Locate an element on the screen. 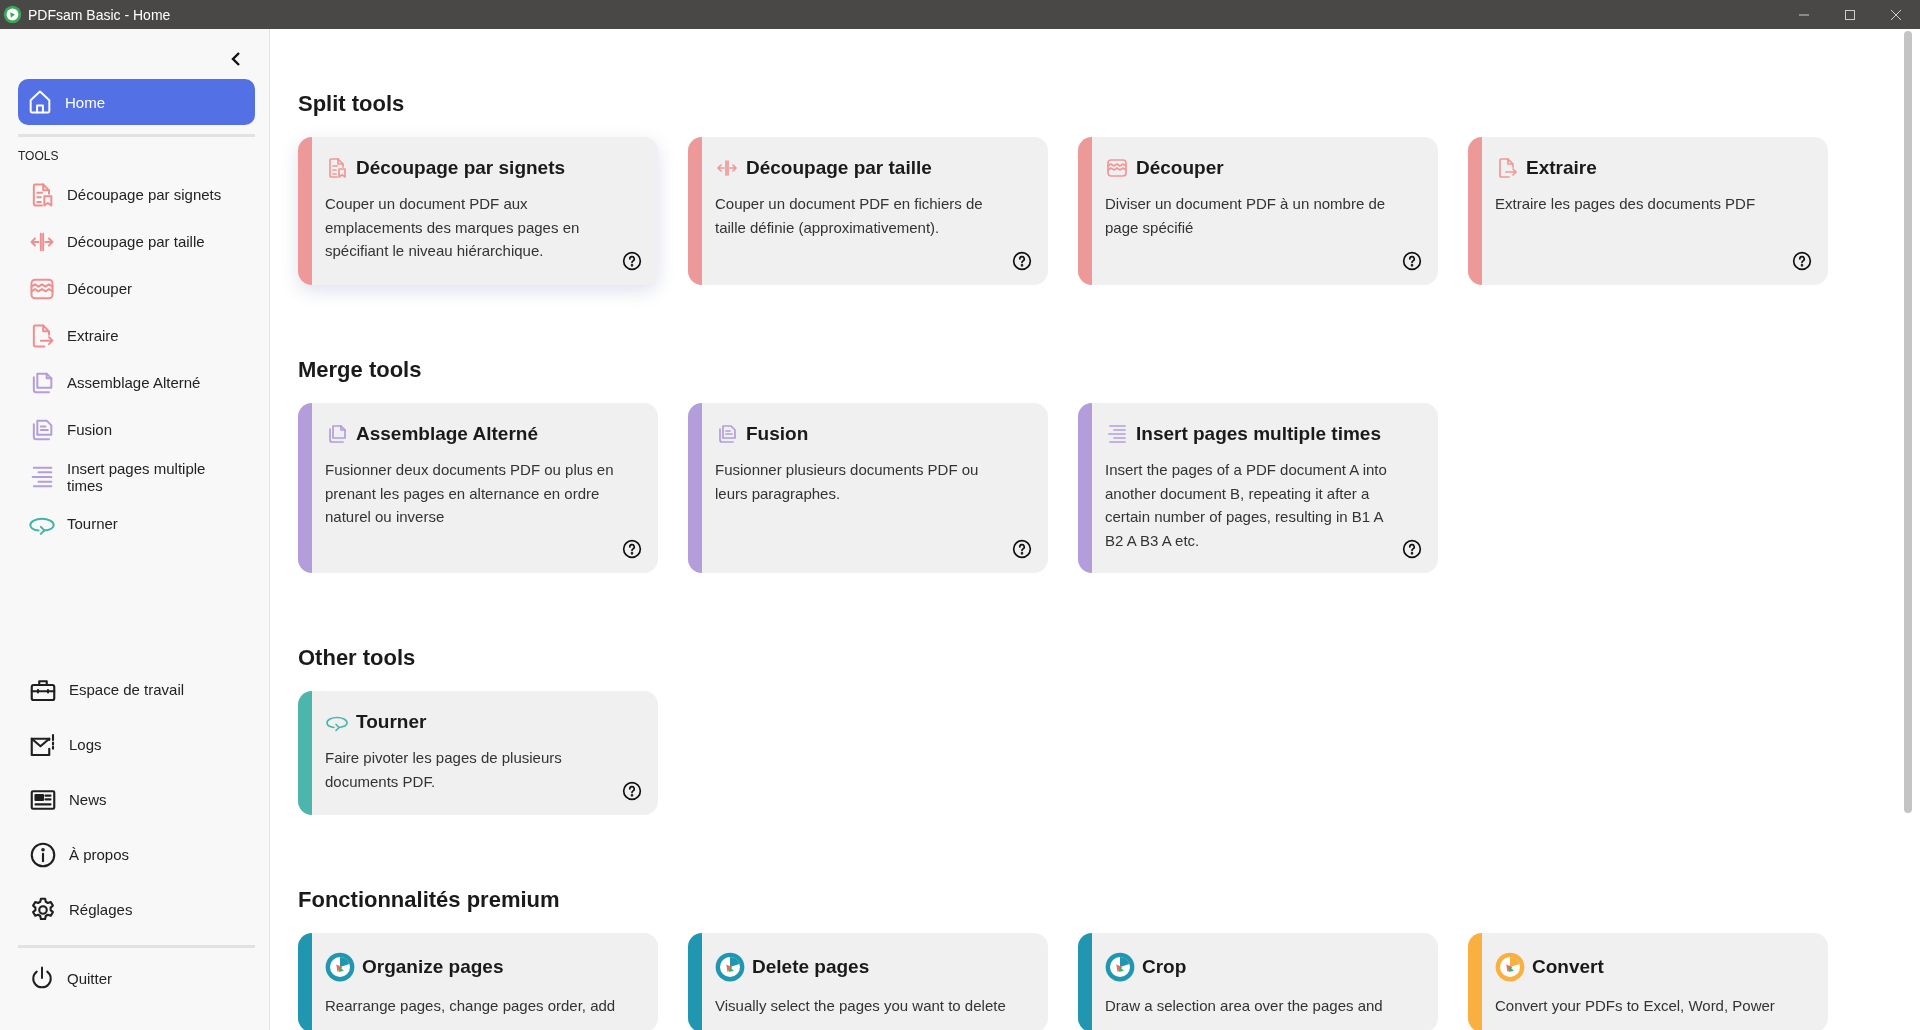 This screenshot has width=1920, height=1030. card-description: Convert your PDFs to Excel, Word, Power is located at coordinates (1635, 1006).